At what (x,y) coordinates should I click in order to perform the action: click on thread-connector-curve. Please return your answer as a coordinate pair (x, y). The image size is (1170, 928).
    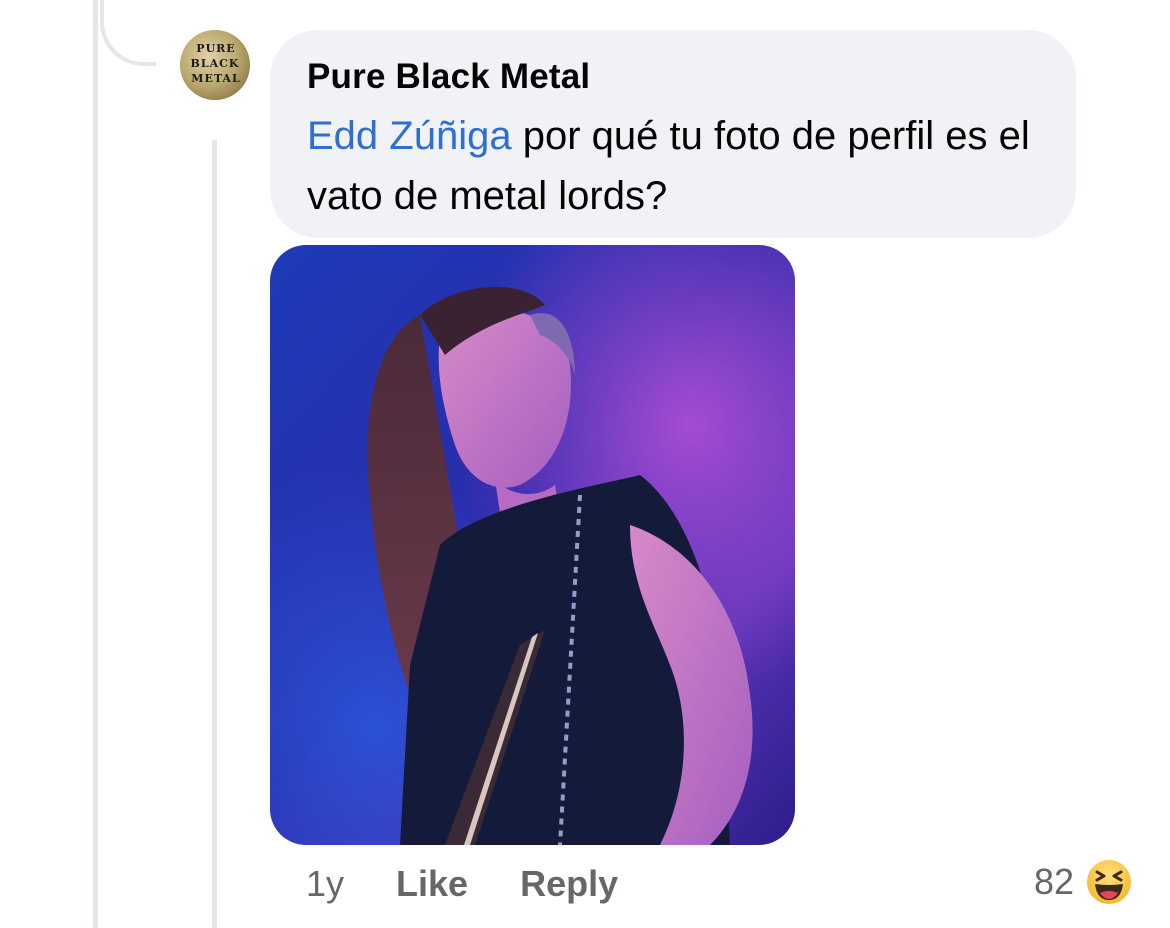
    Looking at the image, I should click on (128, 33).